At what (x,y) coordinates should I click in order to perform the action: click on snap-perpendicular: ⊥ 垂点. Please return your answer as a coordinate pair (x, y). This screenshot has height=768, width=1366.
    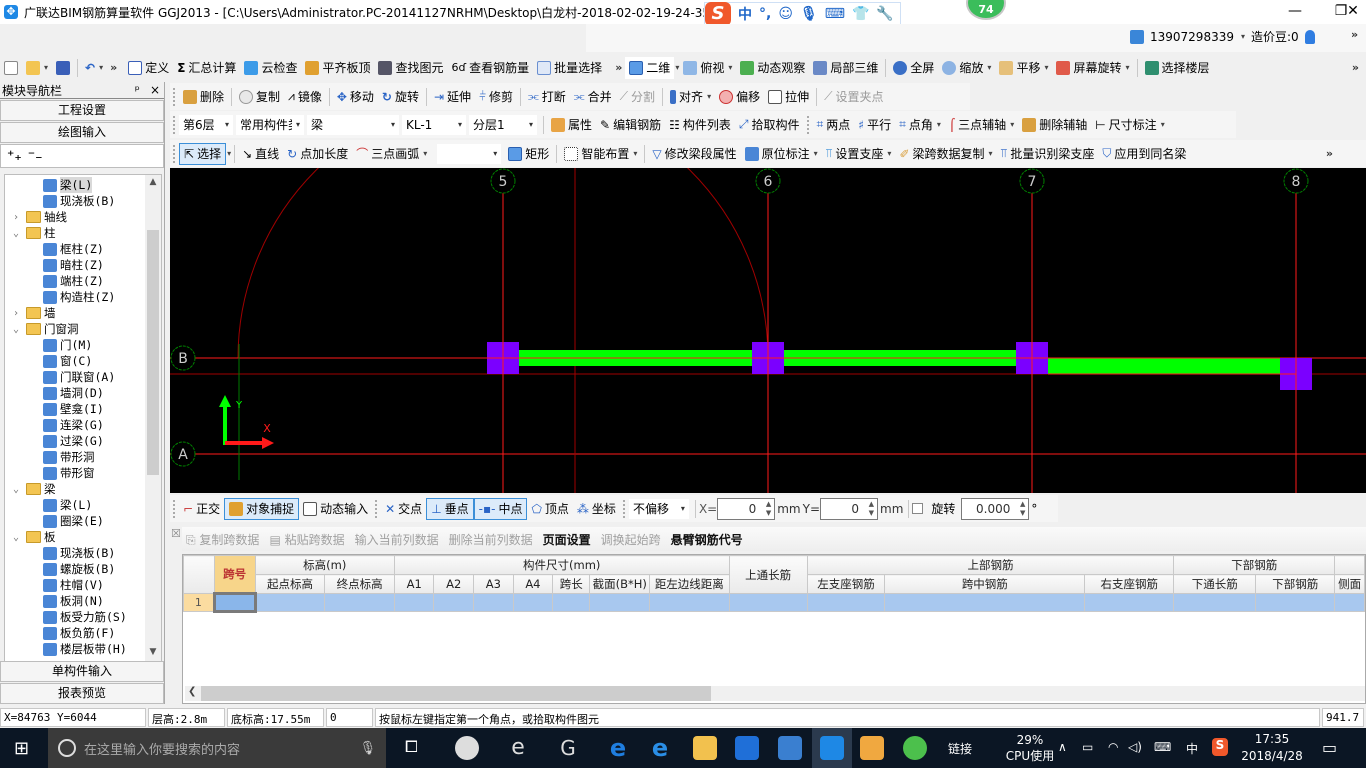
    Looking at the image, I should click on (450, 508).